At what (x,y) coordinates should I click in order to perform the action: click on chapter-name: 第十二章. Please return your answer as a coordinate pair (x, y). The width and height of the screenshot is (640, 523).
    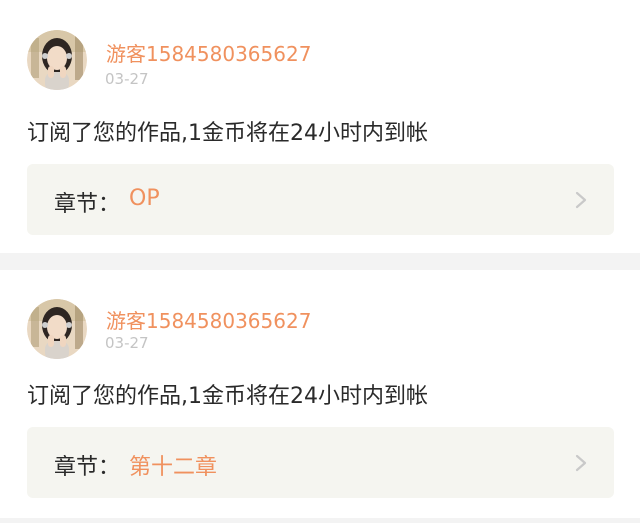
    Looking at the image, I should click on (173, 467).